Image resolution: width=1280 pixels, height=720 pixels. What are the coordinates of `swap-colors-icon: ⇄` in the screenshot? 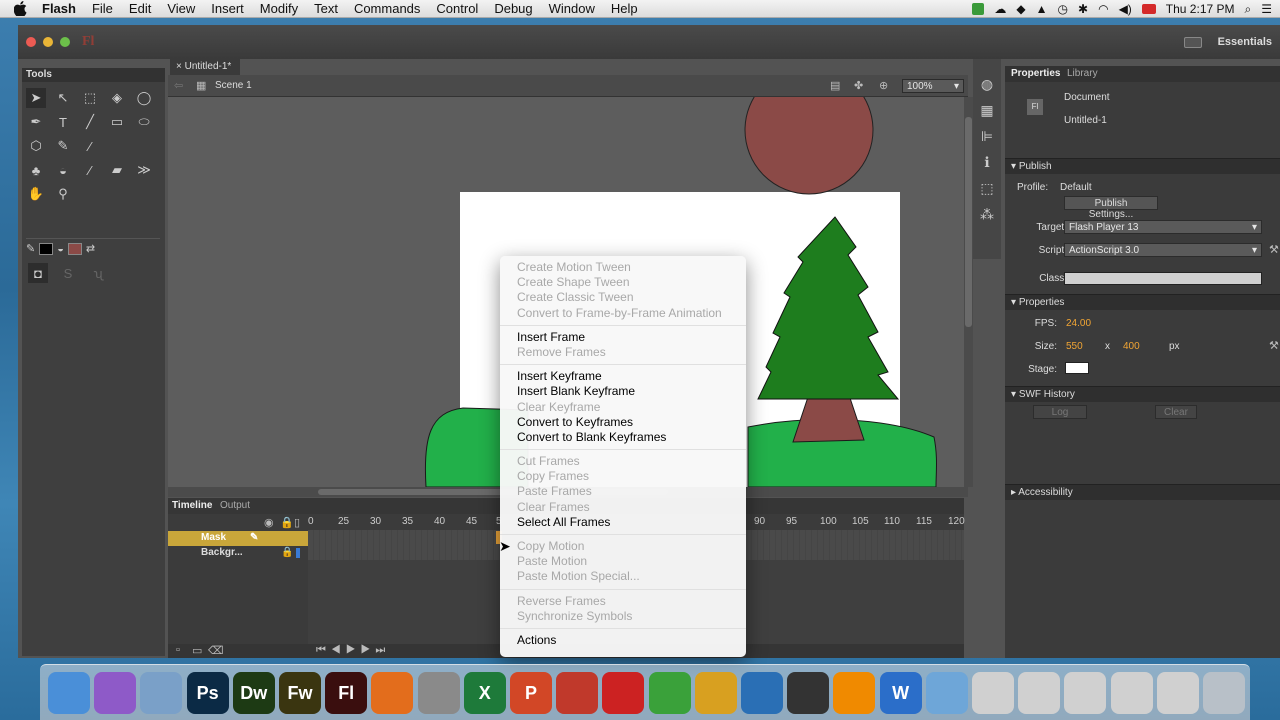 It's located at (90, 248).